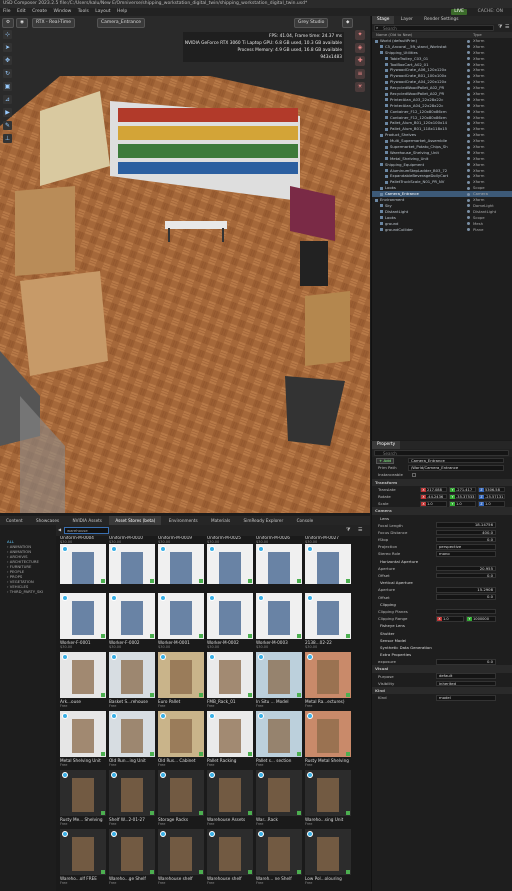 The image size is (512, 891). Describe the element at coordinates (279, 560) in the screenshot. I see `asset-card: Uniform-M-0026 $30.00` at that location.